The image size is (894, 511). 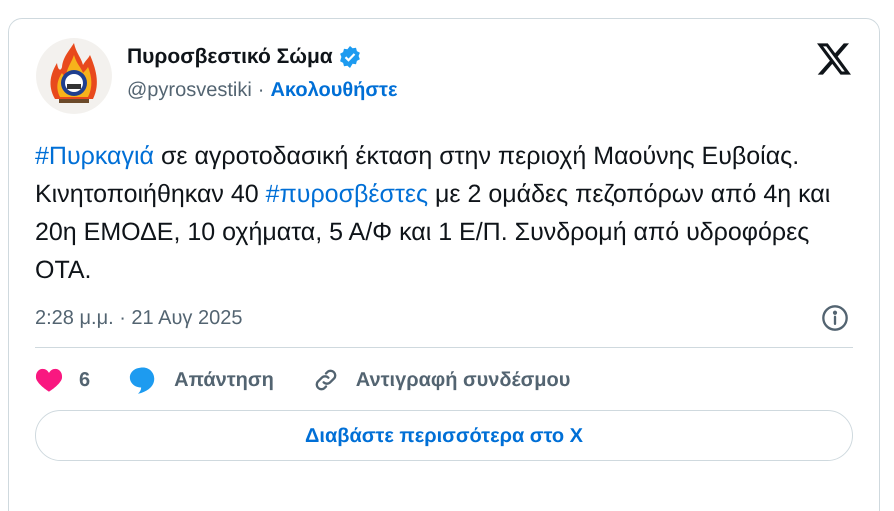 I want to click on heart-icon, so click(x=49, y=380).